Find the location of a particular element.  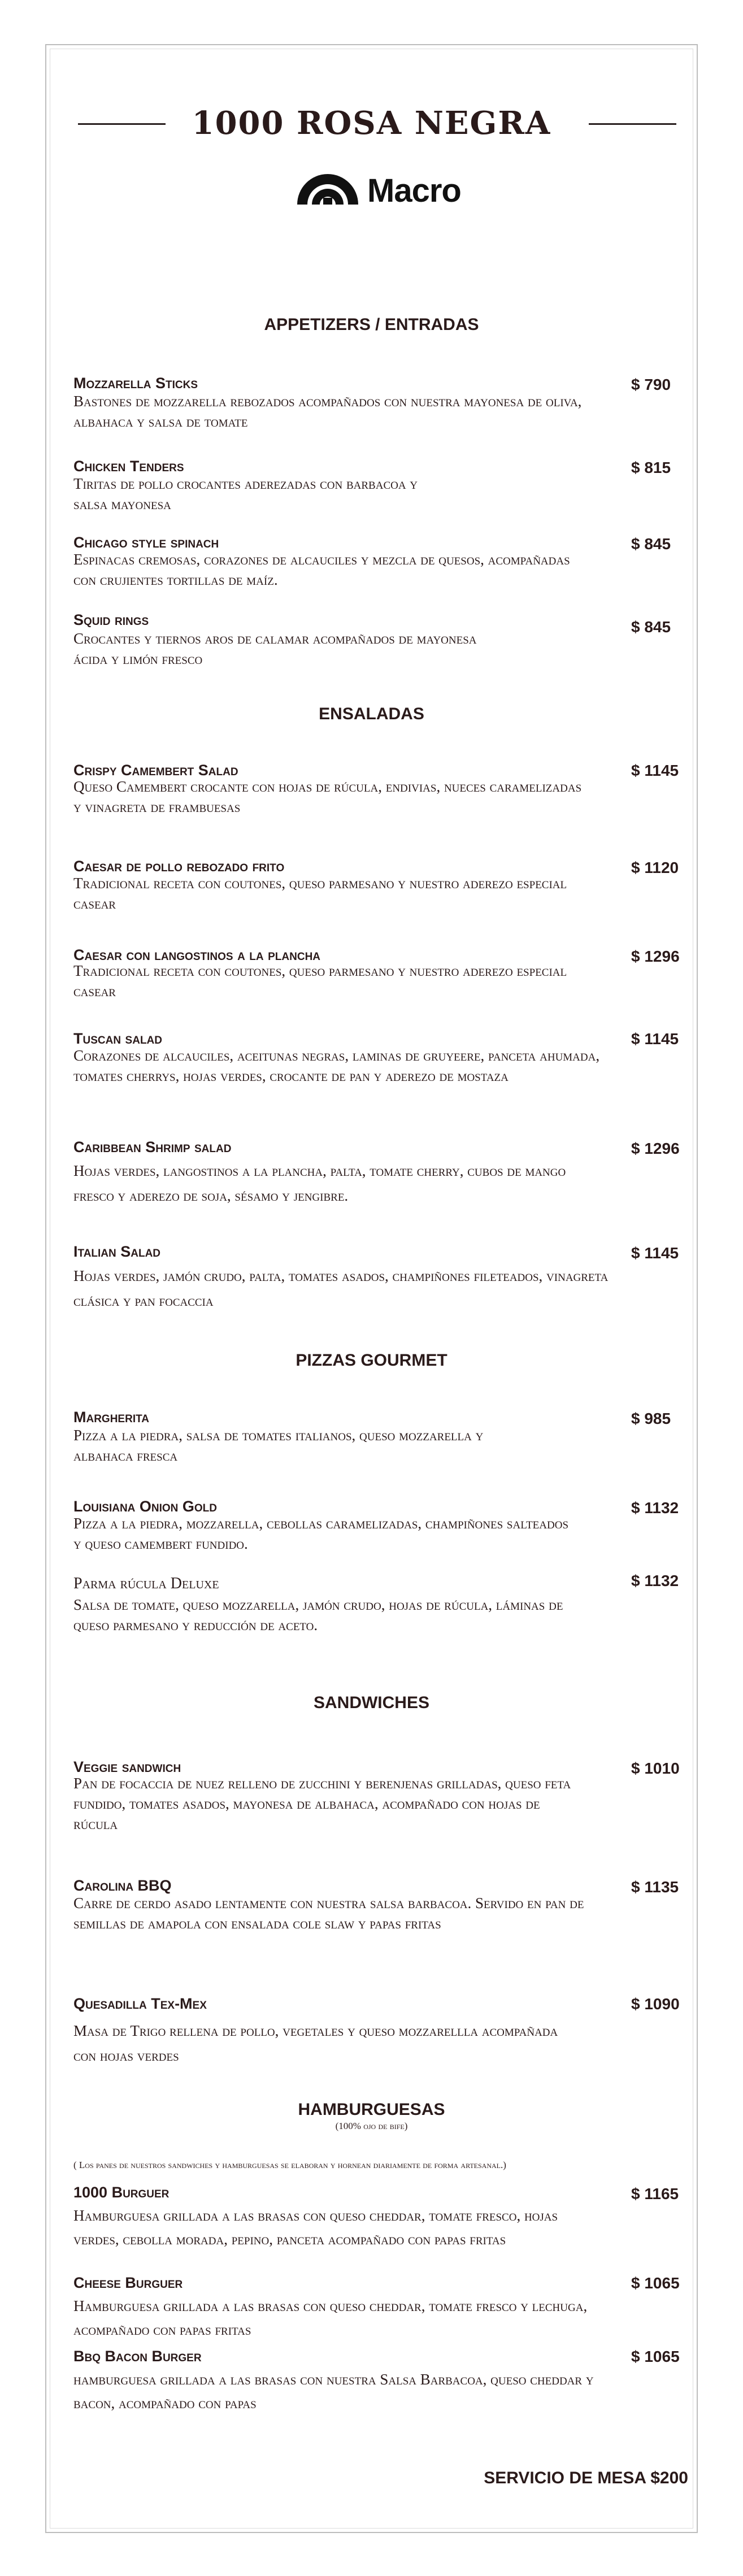

item-price: $ 1090 is located at coordinates (655, 2004).